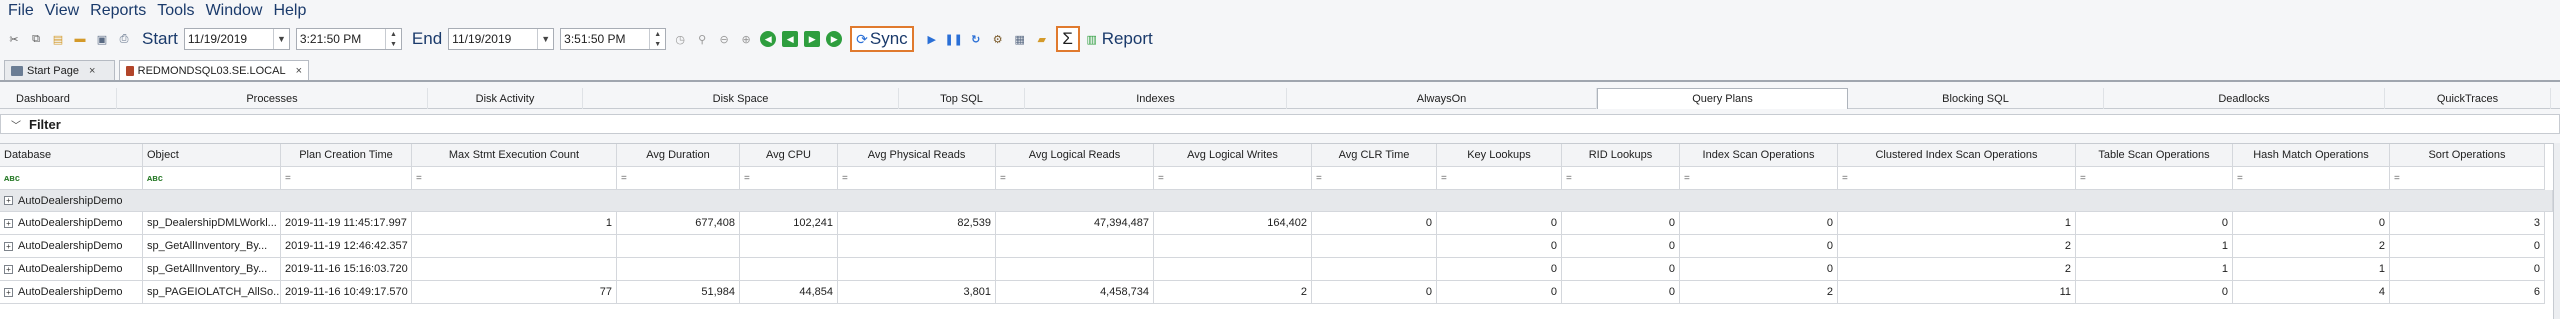  What do you see at coordinates (234, 11) in the screenshot?
I see `menu-window: Window` at bounding box center [234, 11].